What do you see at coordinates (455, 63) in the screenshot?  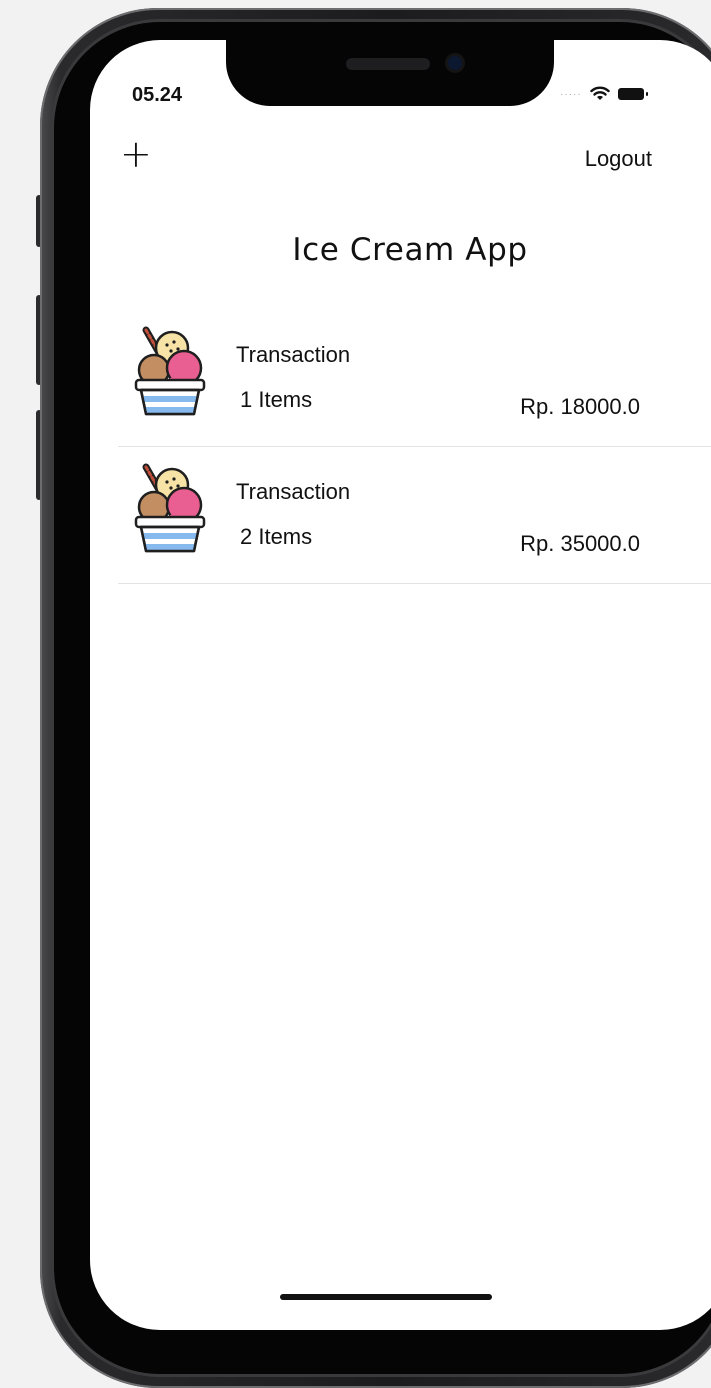 I see `camera` at bounding box center [455, 63].